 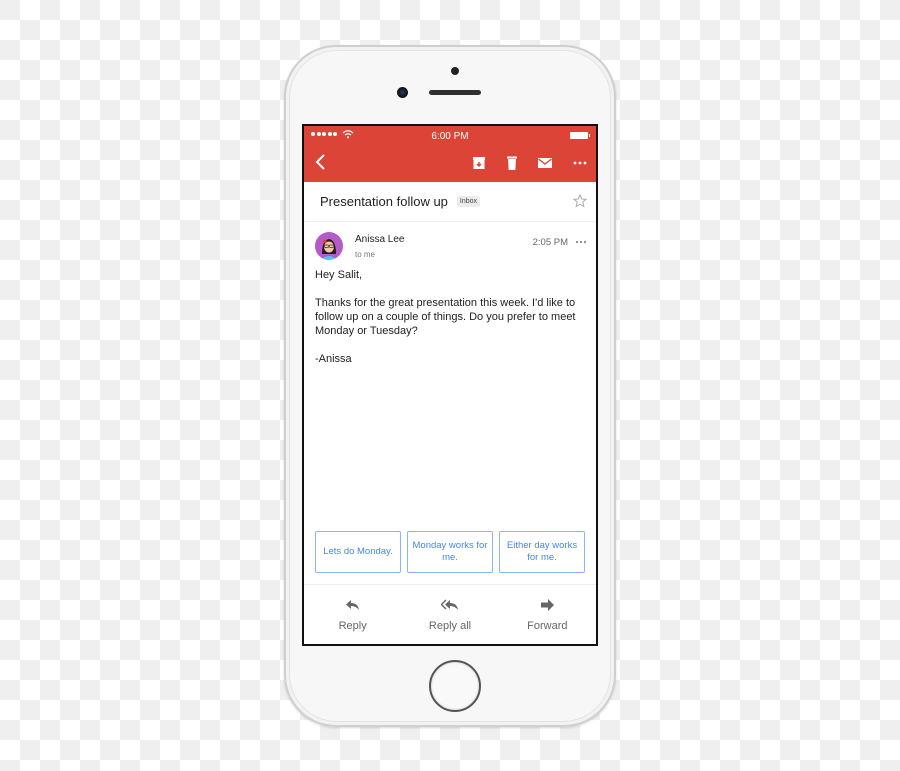 I want to click on trash-icon, so click(x=512, y=163).